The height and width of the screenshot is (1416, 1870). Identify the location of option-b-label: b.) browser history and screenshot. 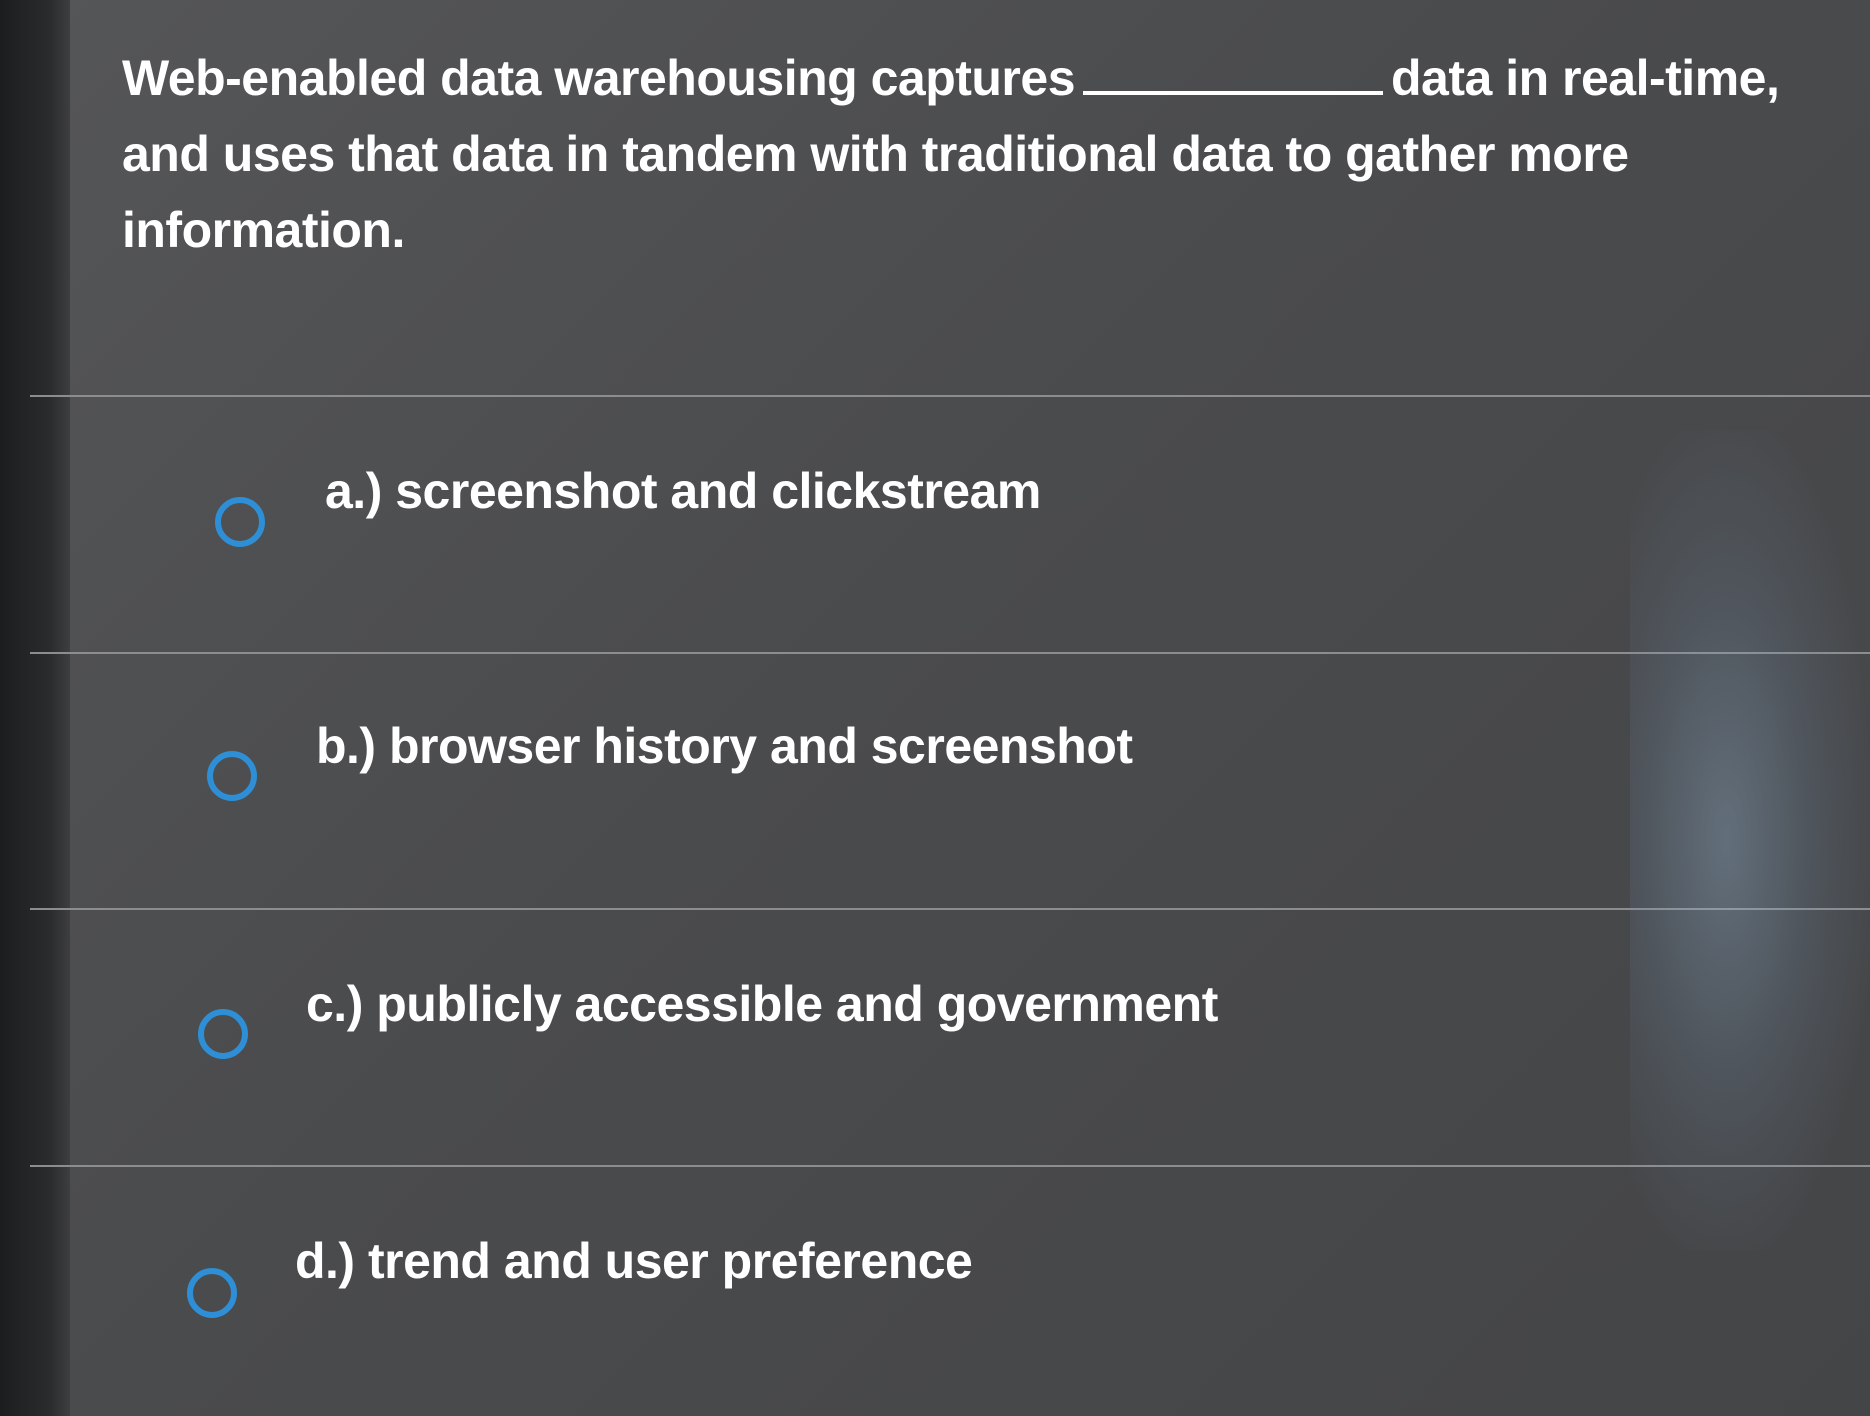
(724, 746).